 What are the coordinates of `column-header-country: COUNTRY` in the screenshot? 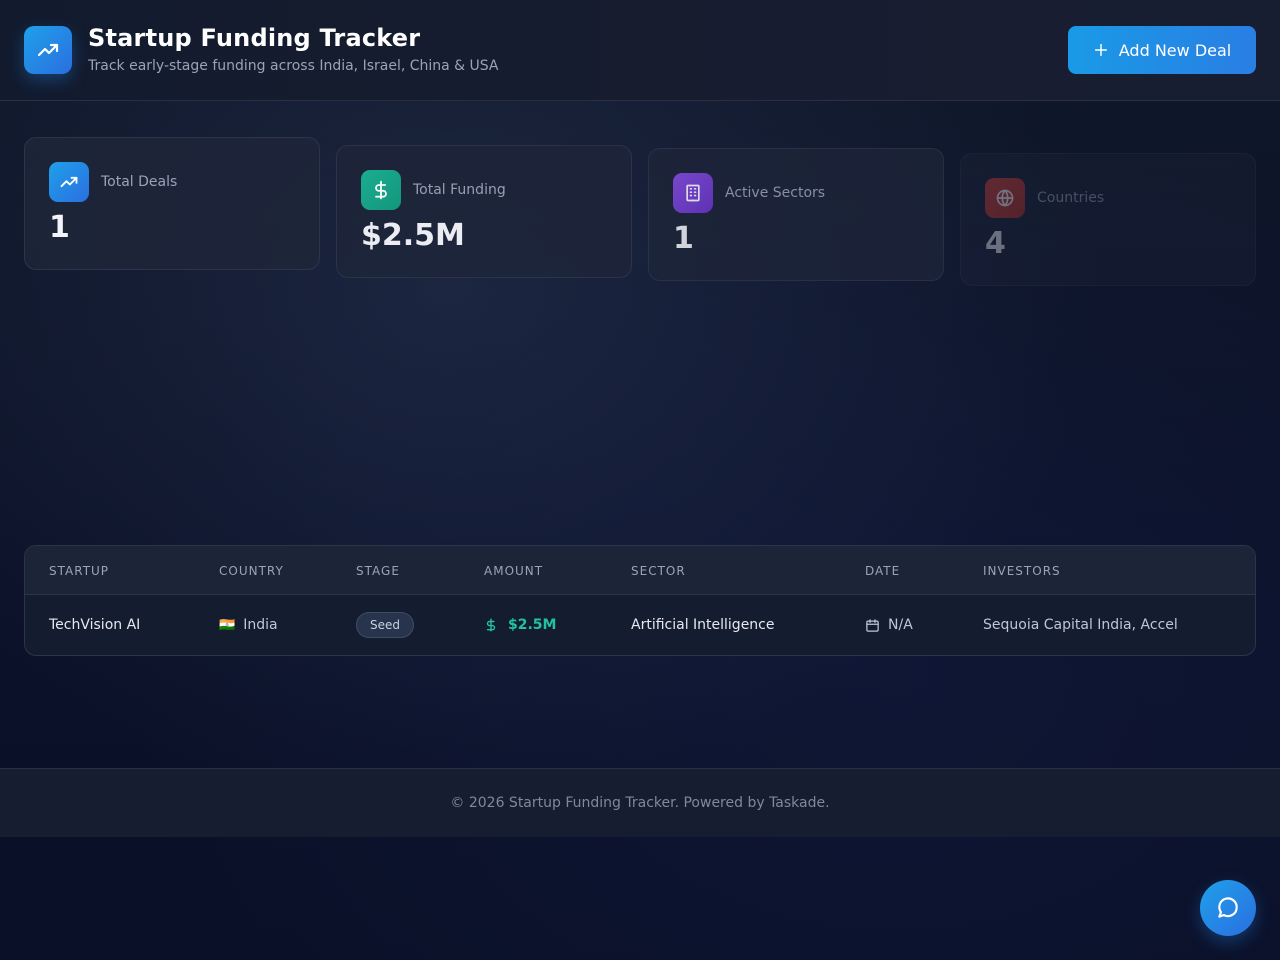 It's located at (251, 571).